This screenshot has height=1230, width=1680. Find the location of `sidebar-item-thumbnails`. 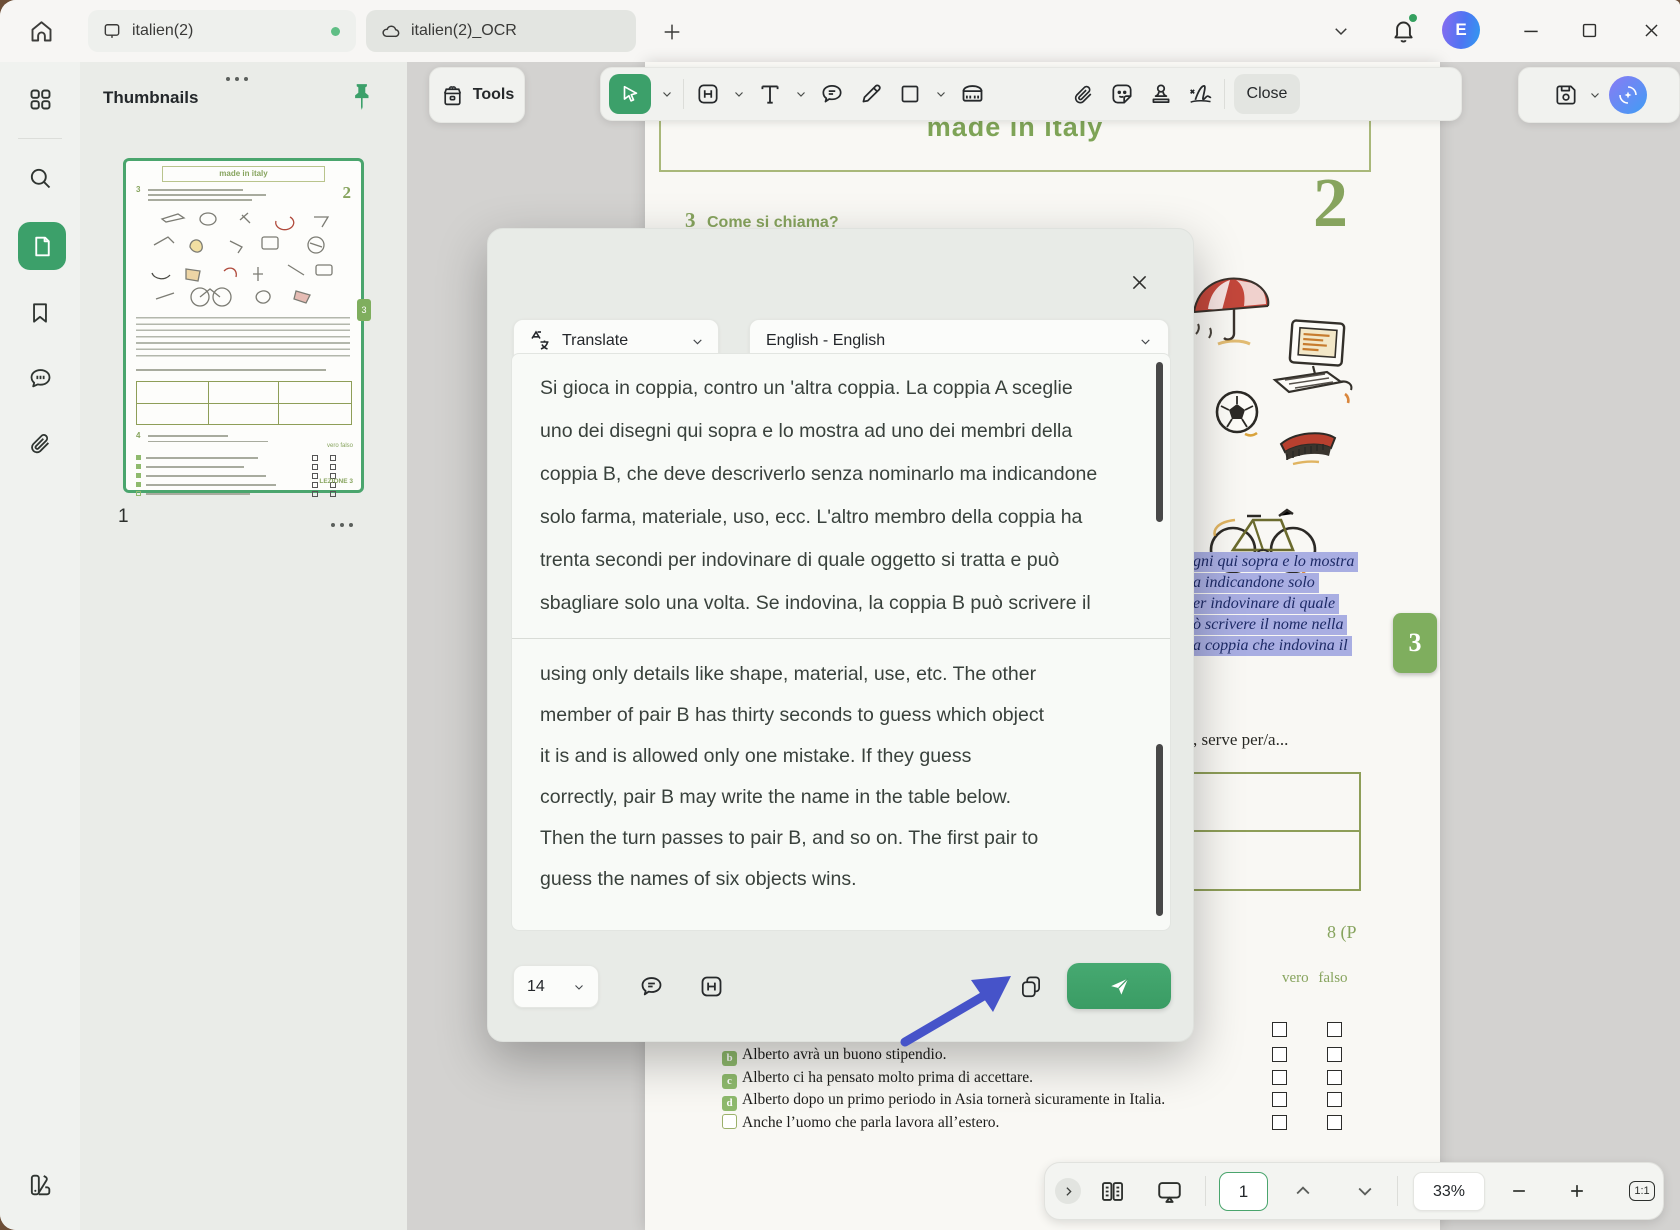

sidebar-item-thumbnails is located at coordinates (42, 246).